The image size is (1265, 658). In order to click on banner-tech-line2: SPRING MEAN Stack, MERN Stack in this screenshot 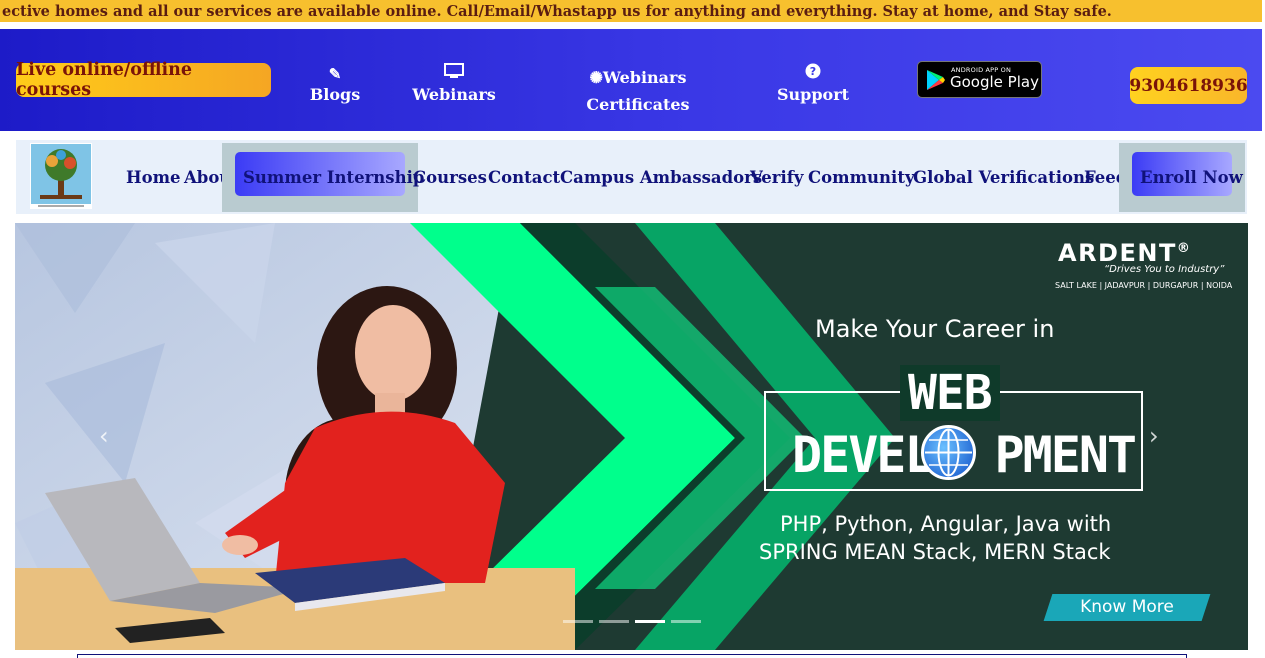, I will do `click(935, 552)`.